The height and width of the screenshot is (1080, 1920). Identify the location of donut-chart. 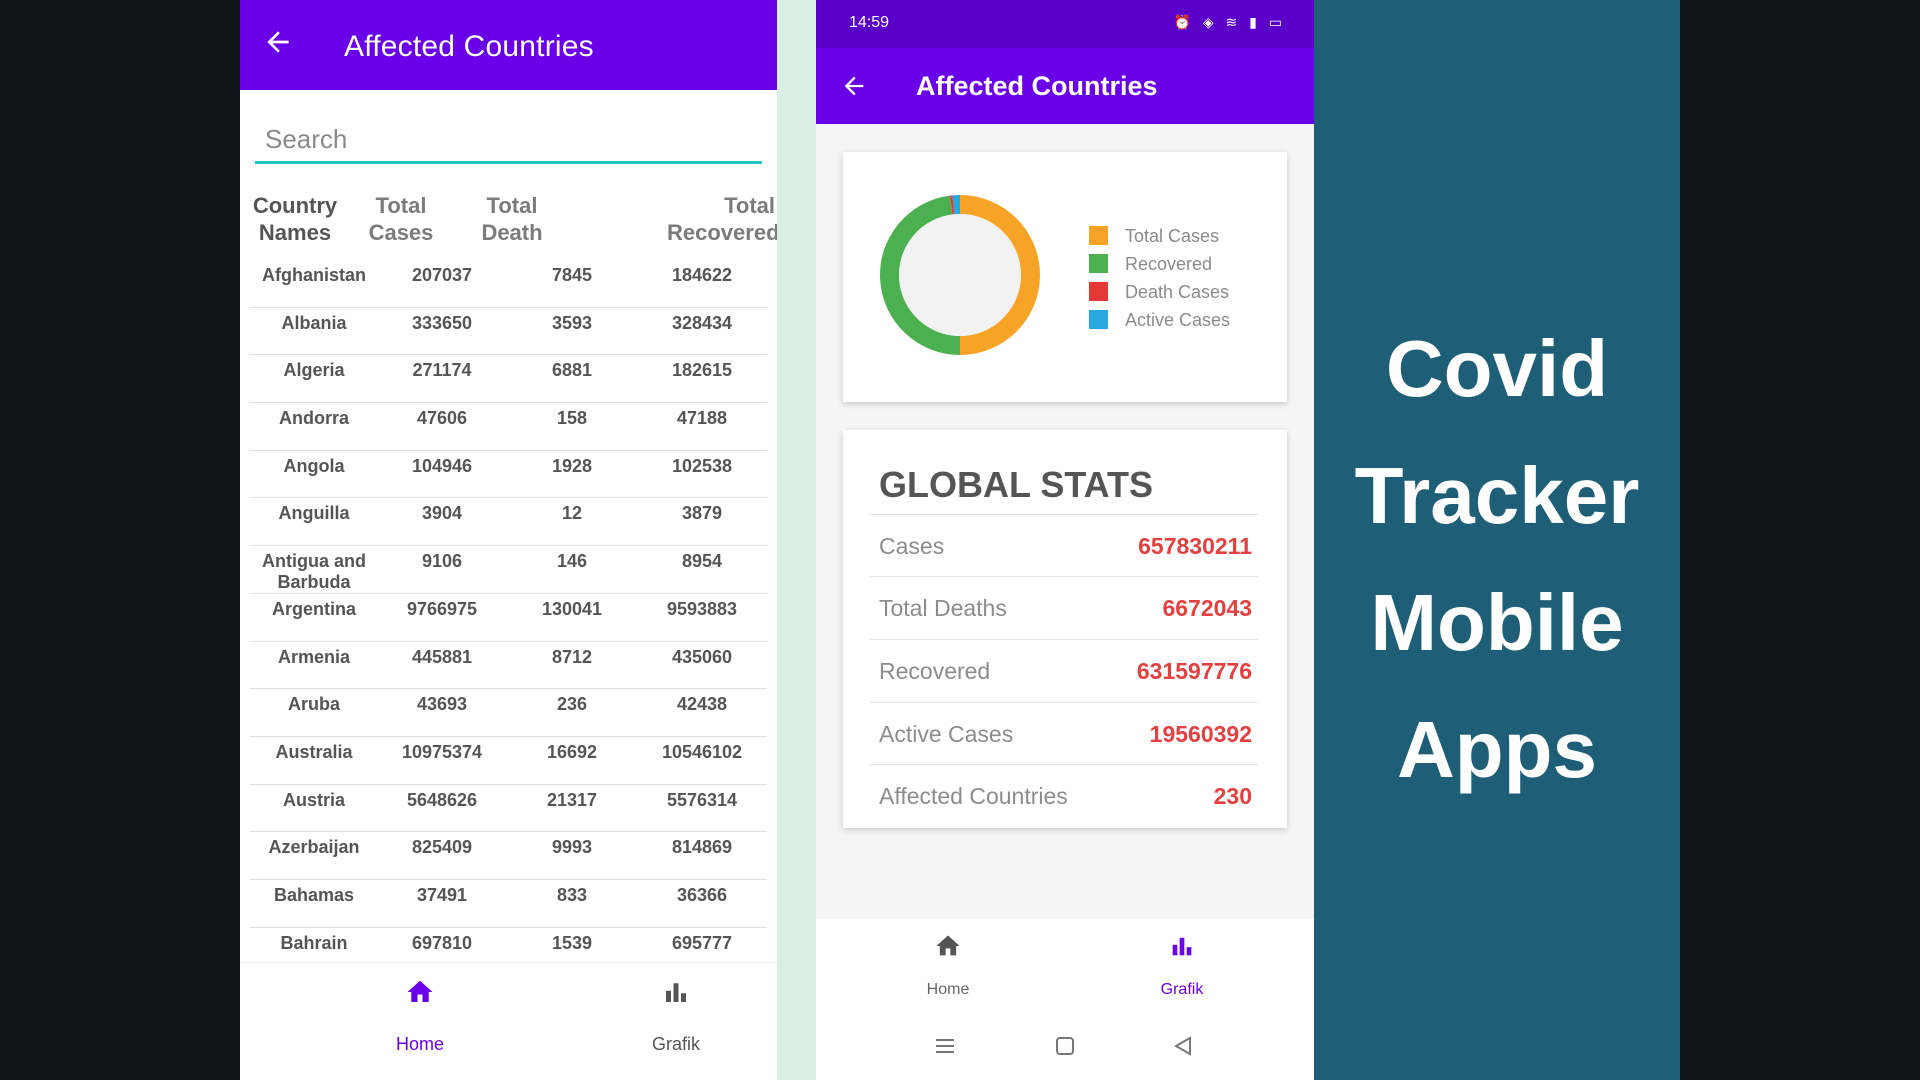
(959, 275).